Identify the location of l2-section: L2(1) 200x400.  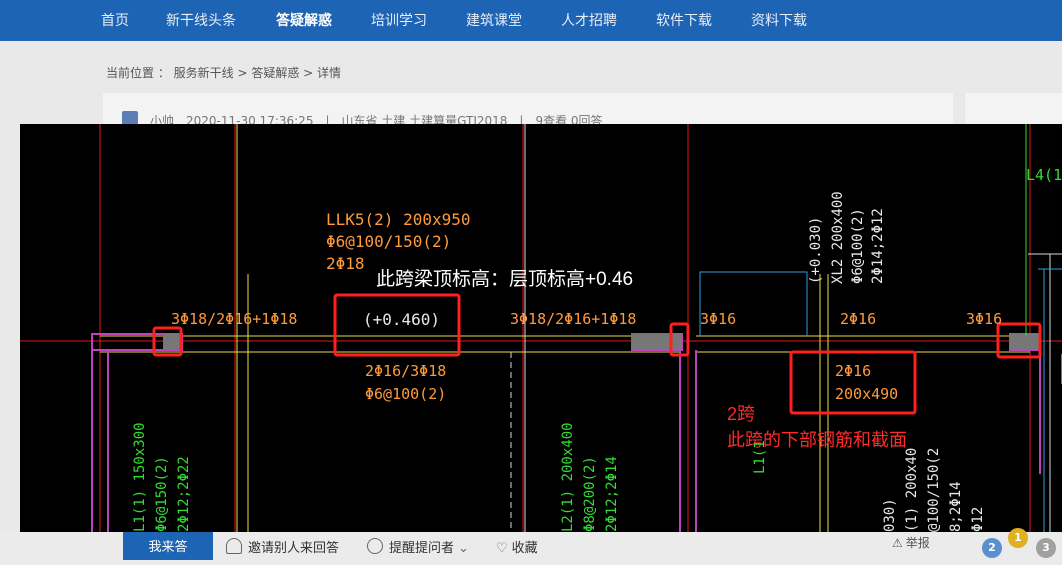
(568, 477).